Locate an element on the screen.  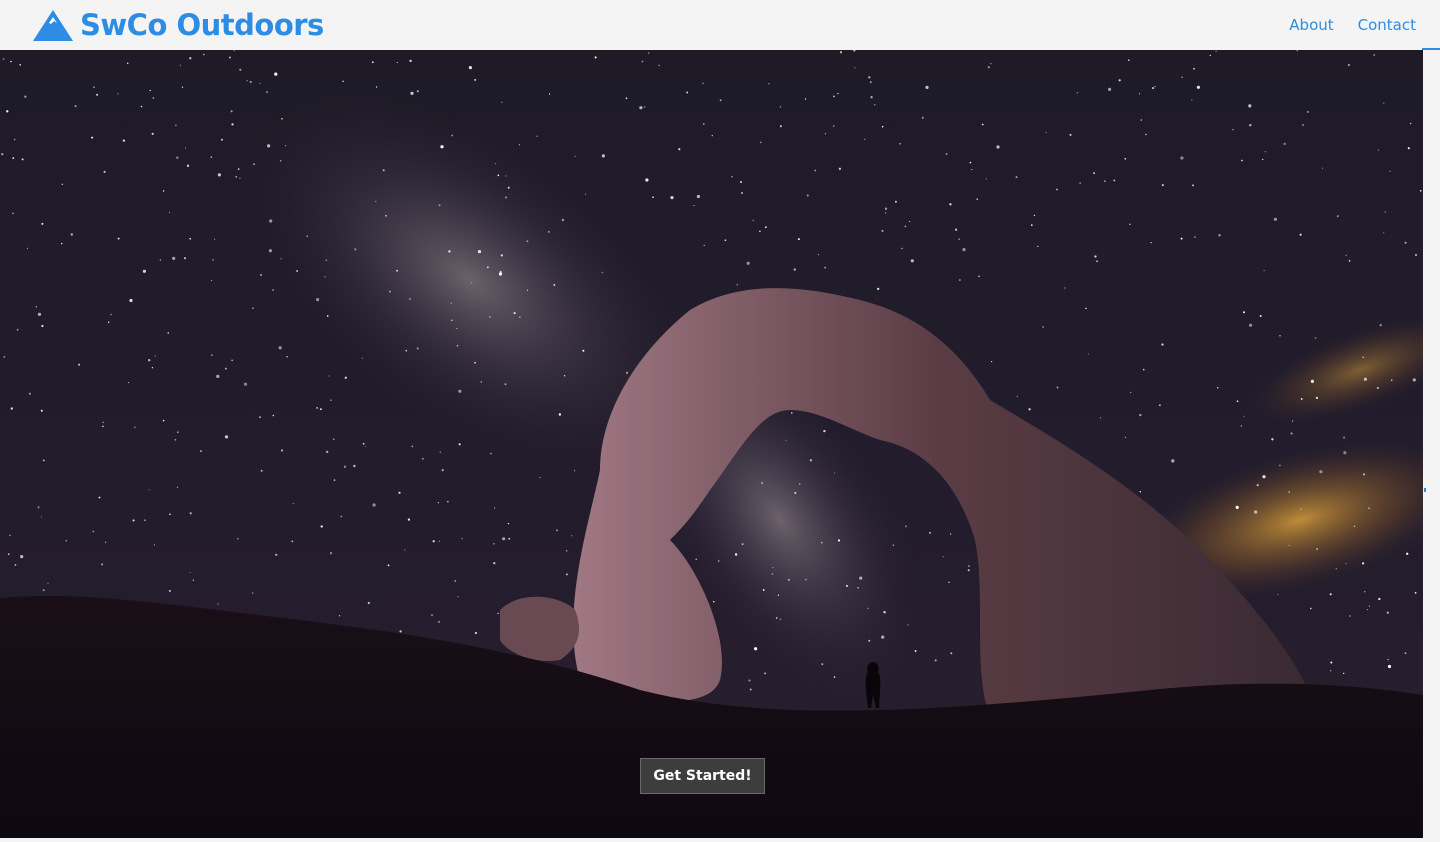
brand-link: SwCo Outdoors is located at coordinates (178, 25).